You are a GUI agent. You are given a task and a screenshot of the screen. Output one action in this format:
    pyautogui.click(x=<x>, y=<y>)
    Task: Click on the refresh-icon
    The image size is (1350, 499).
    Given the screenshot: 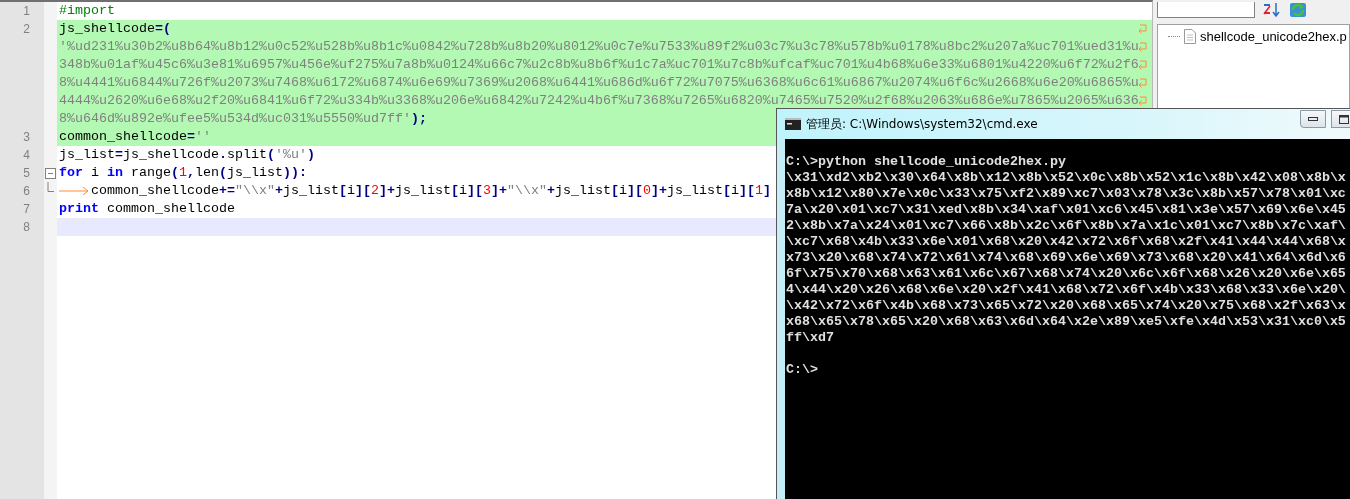 What is the action you would take?
    pyautogui.click(x=1298, y=10)
    